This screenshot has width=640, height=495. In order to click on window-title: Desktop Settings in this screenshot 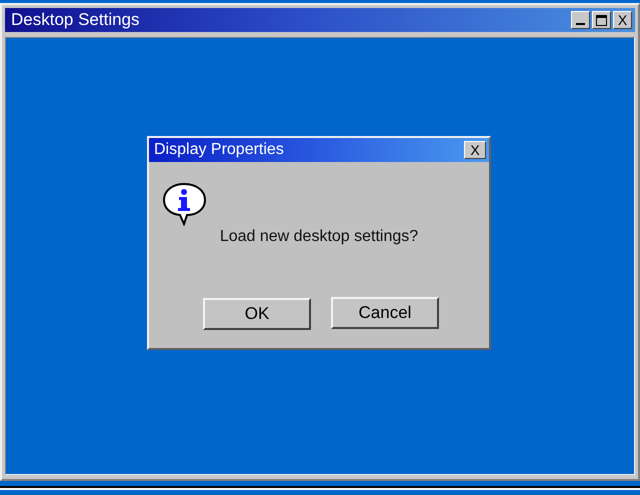, I will do `click(75, 20)`.